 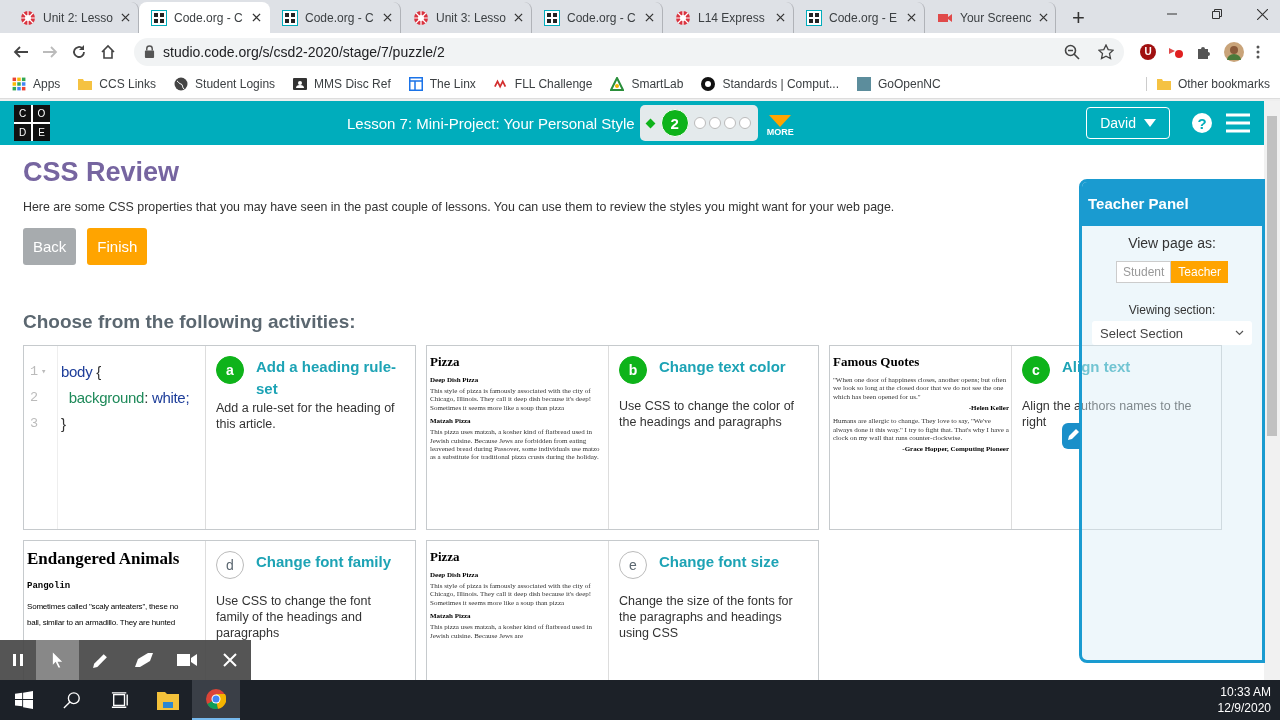 What do you see at coordinates (706, 617) in the screenshot?
I see `activity-description: Change the size of the fonts for the paragraphs and headings using CSS` at bounding box center [706, 617].